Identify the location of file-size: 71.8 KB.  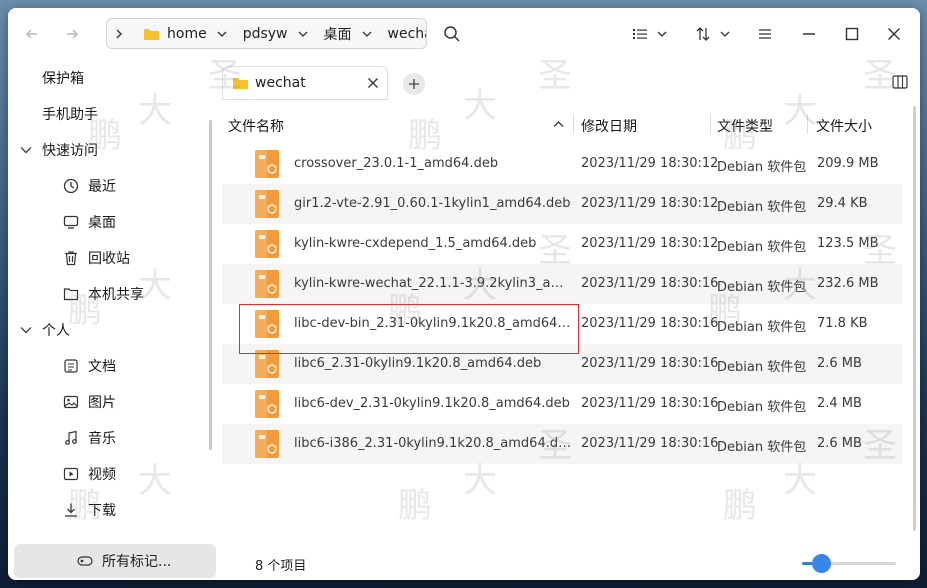
(842, 323).